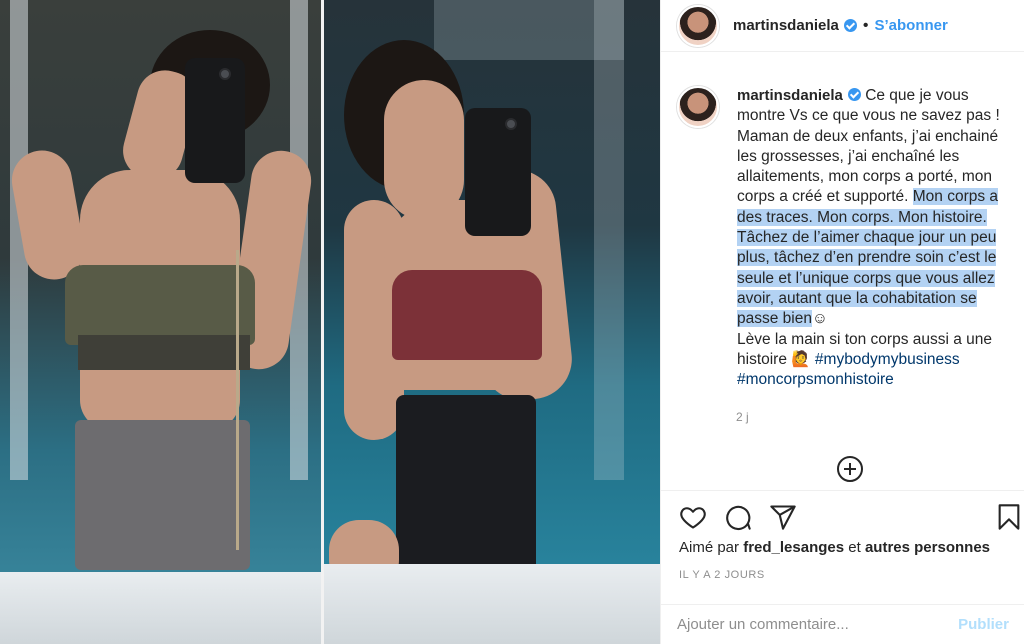 Image resolution: width=1024 pixels, height=644 pixels. What do you see at coordinates (815, 379) in the screenshot?
I see `hashtag-link: #moncorpsmonhistoire` at bounding box center [815, 379].